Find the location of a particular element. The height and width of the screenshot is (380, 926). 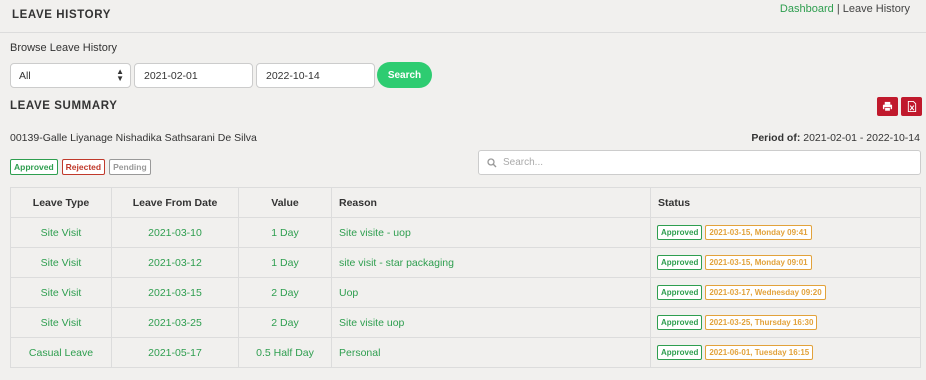

cell-reason: Site visite uop is located at coordinates (491, 322).